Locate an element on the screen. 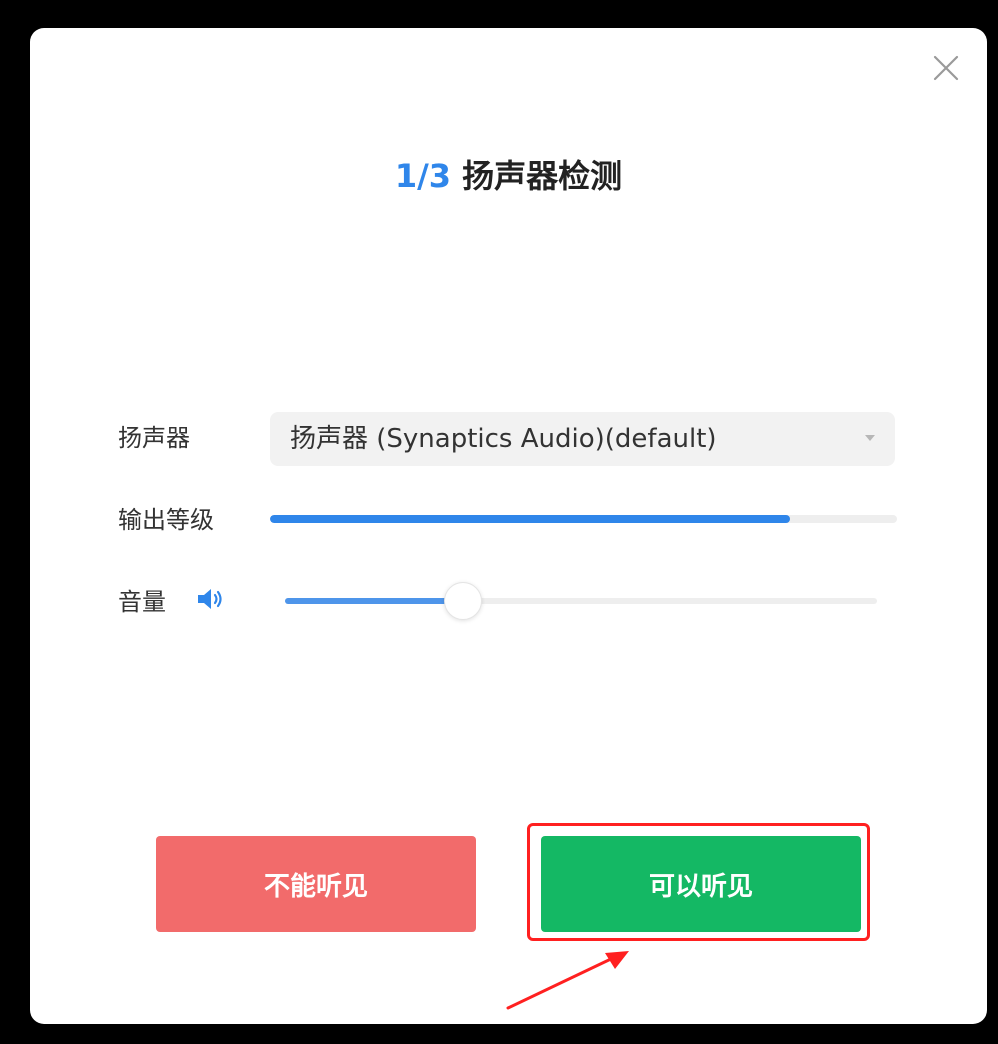  can-hear-button: 可以听见 is located at coordinates (701, 884).